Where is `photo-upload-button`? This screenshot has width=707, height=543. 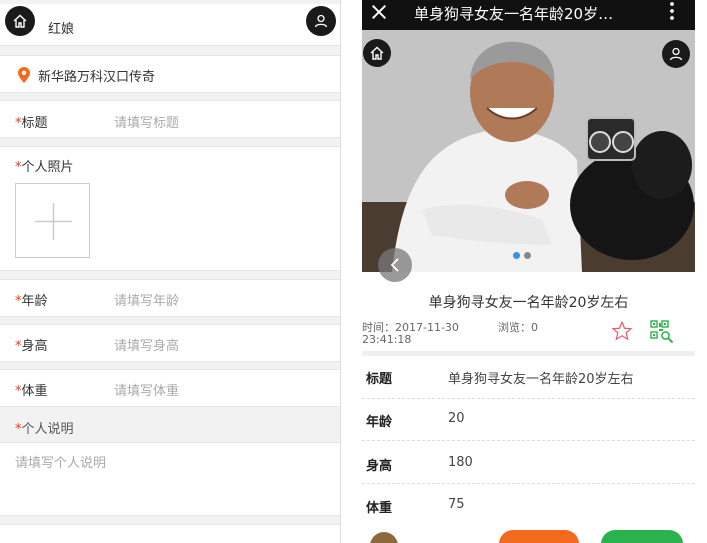 photo-upload-button is located at coordinates (52, 220).